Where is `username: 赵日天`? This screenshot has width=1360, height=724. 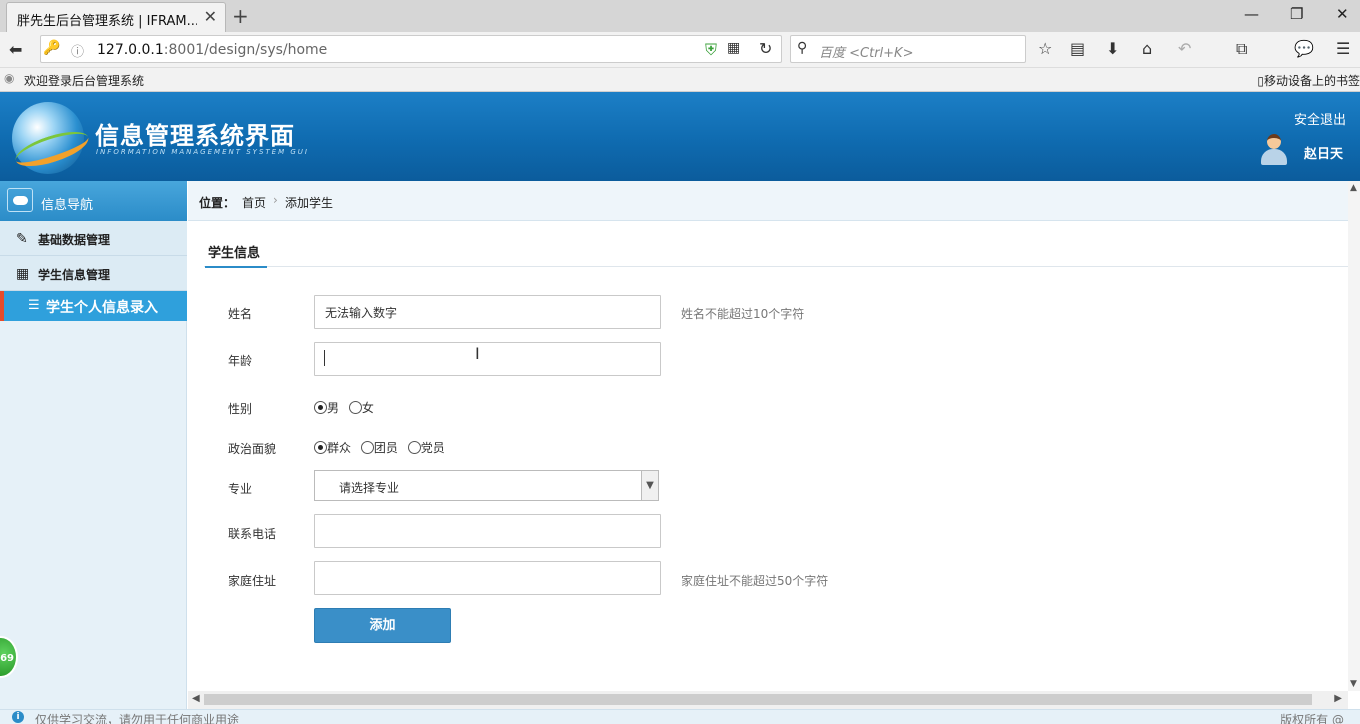
username: 赵日天 is located at coordinates (1324, 154).